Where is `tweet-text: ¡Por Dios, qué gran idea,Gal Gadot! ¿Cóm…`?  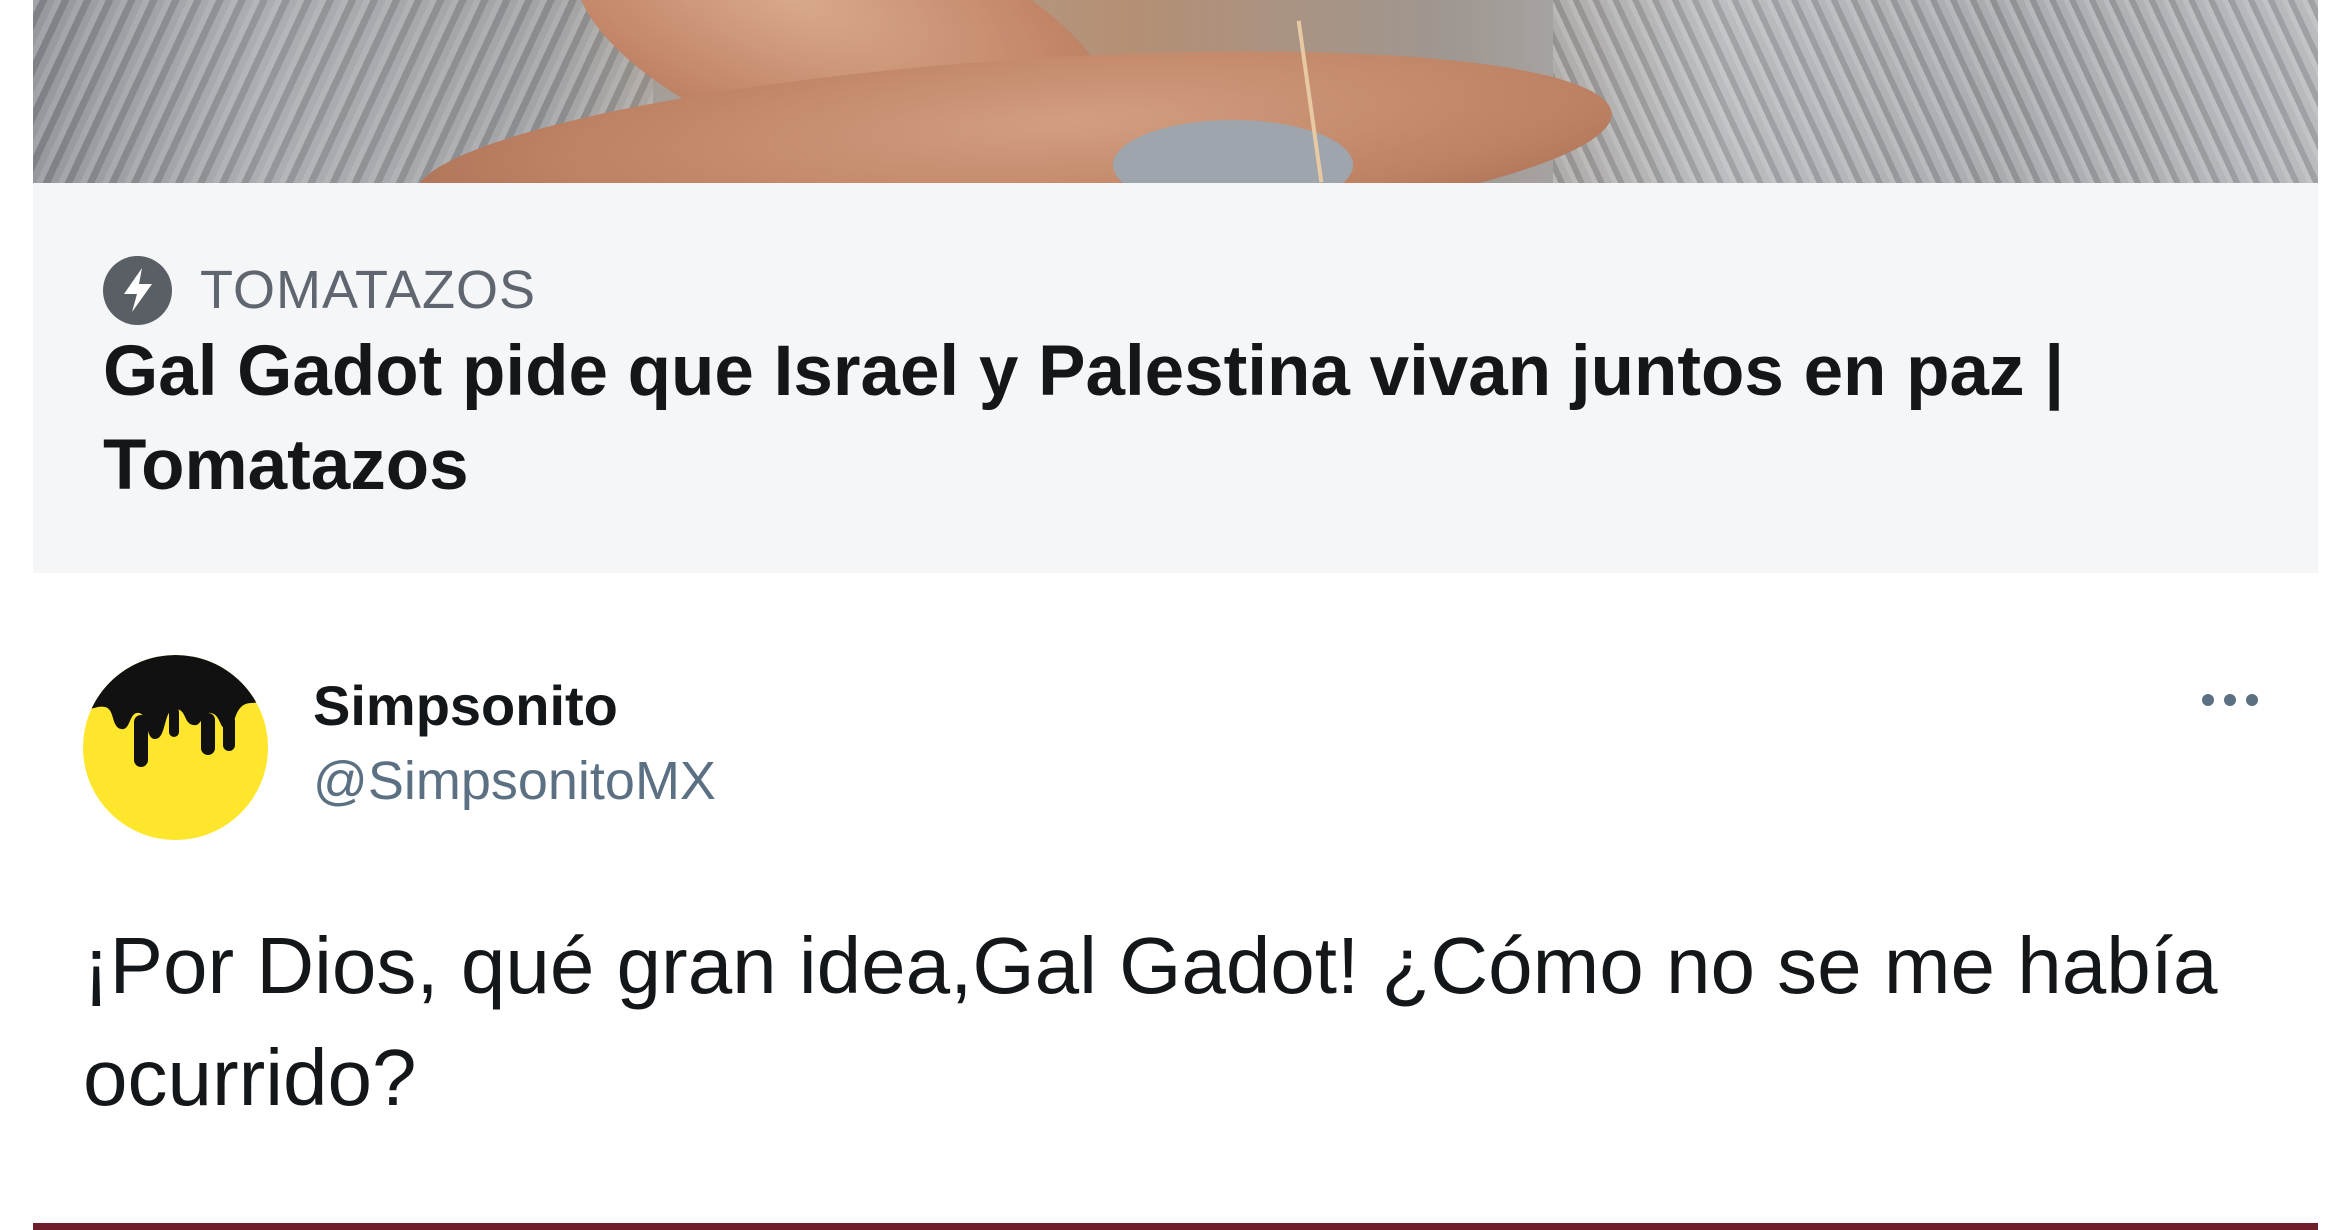 tweet-text: ¡Por Dios, qué gran idea,Gal Gadot! ¿Cóm… is located at coordinates (1150, 1021).